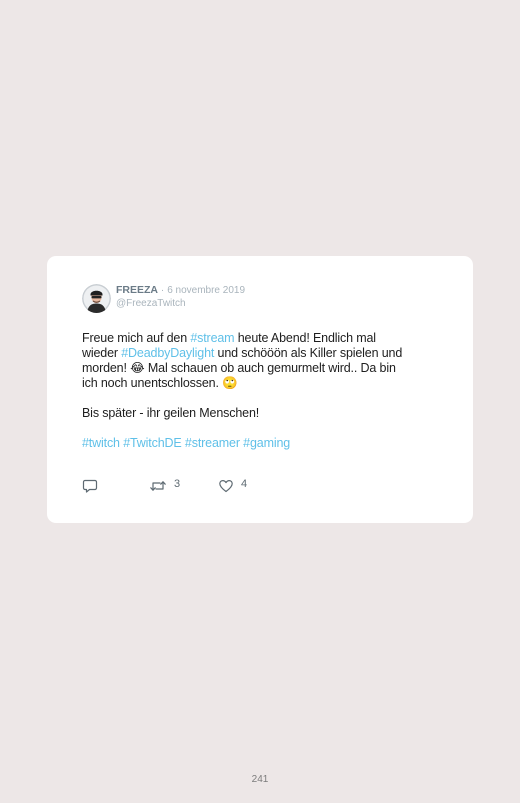 Image resolution: width=520 pixels, height=803 pixels. I want to click on tweet-date: 6 novembre 2019, so click(206, 290).